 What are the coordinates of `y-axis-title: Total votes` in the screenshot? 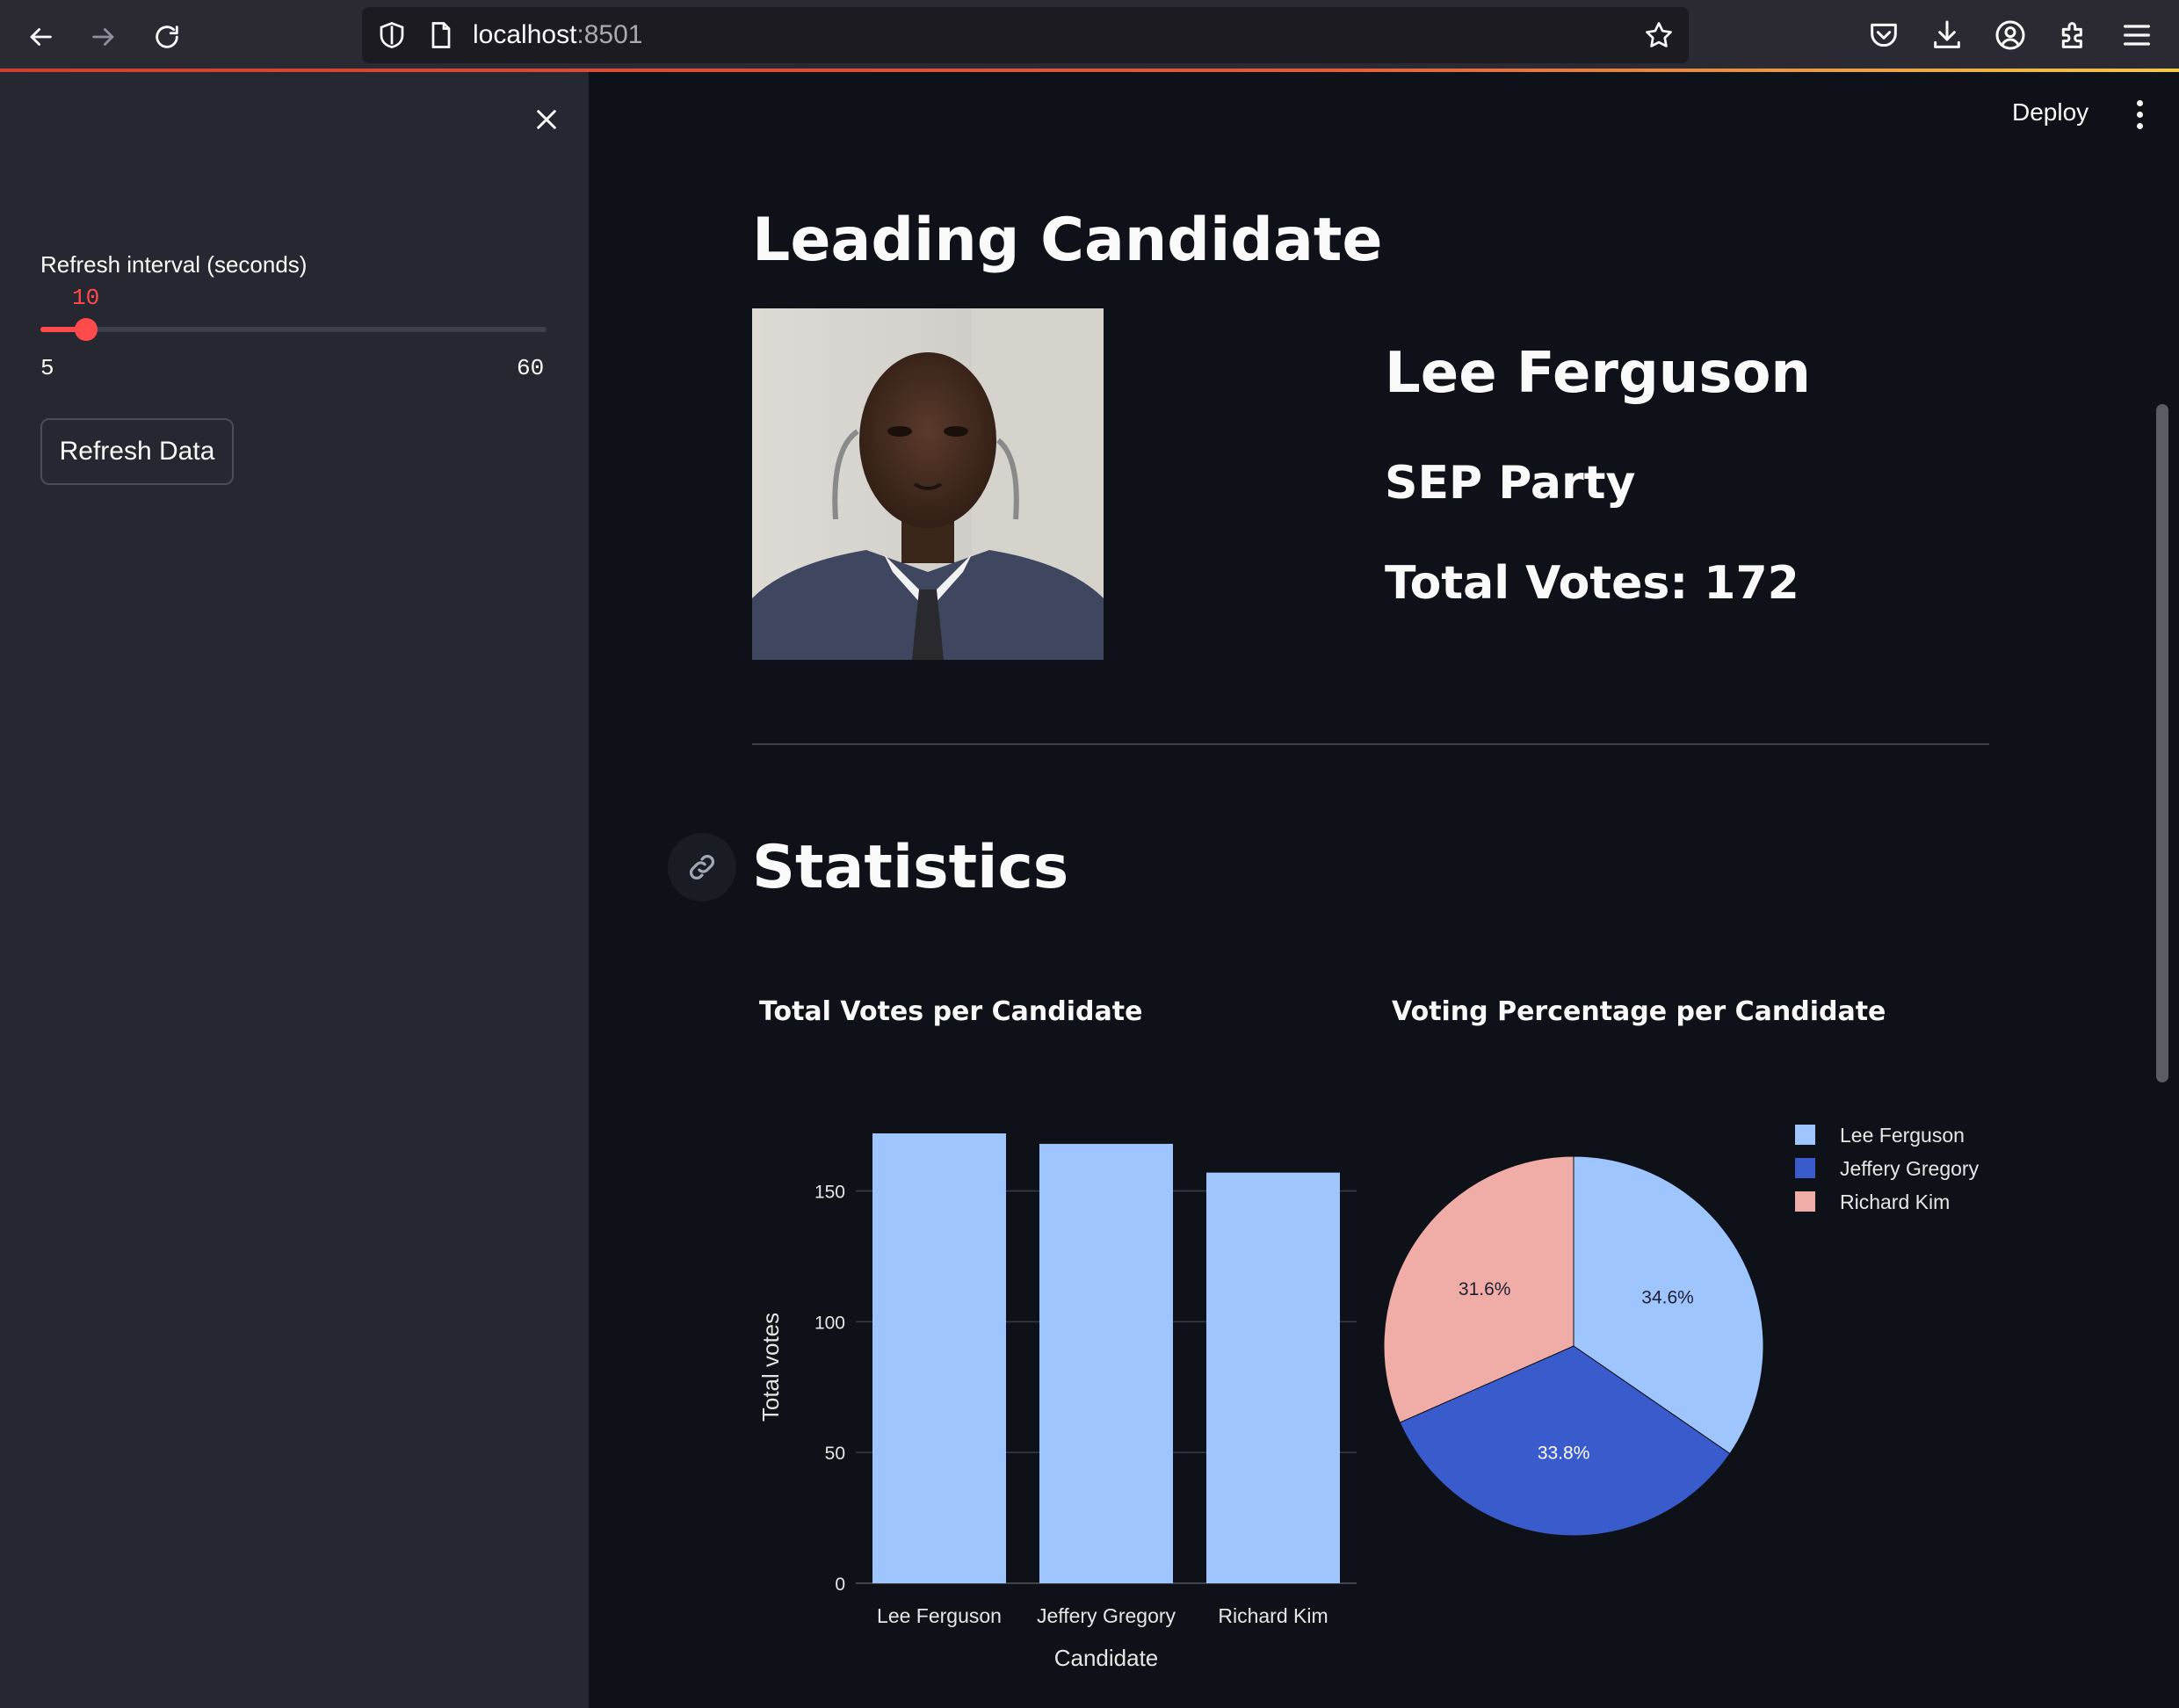 It's located at (771, 1367).